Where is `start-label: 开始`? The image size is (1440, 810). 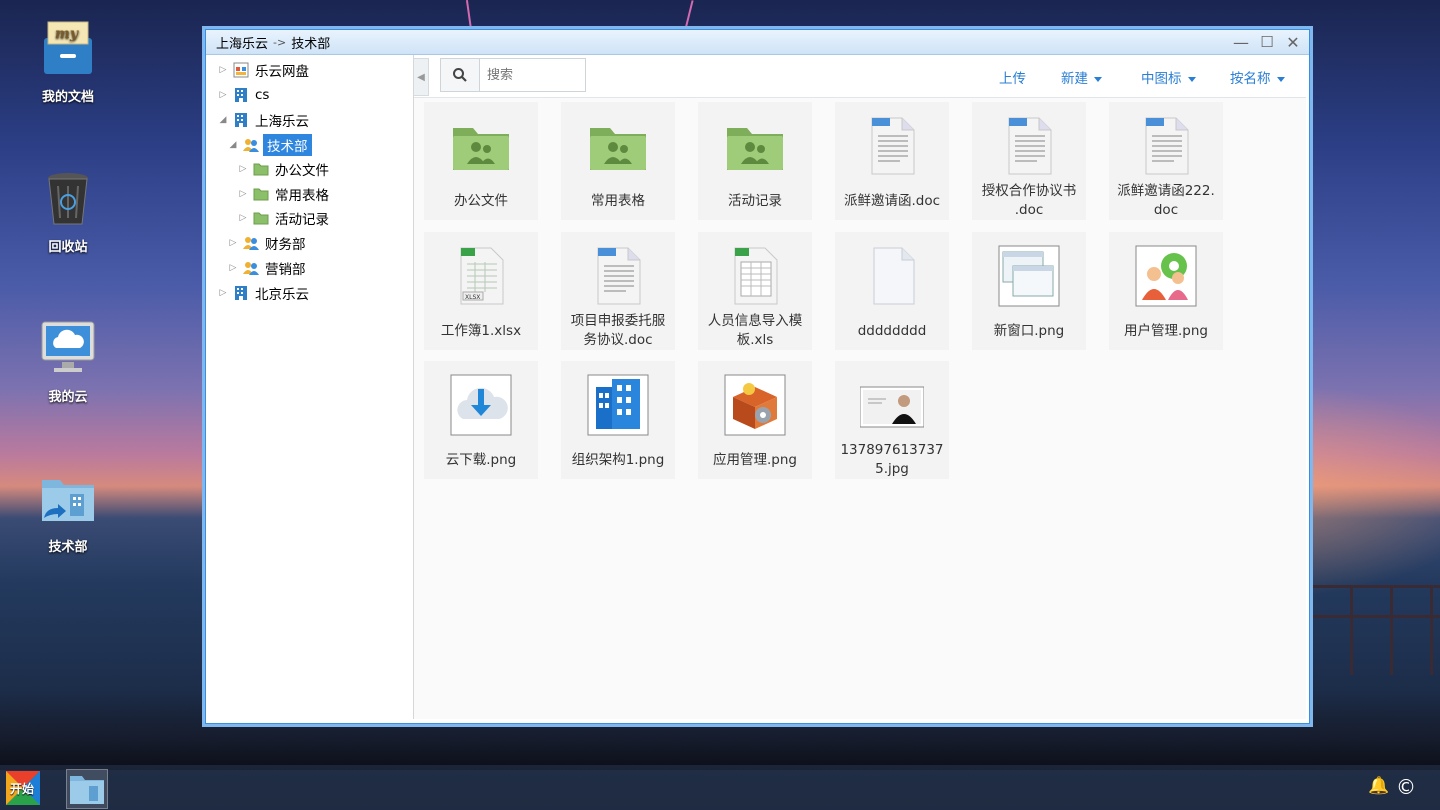
start-label: 开始 is located at coordinates (22, 789).